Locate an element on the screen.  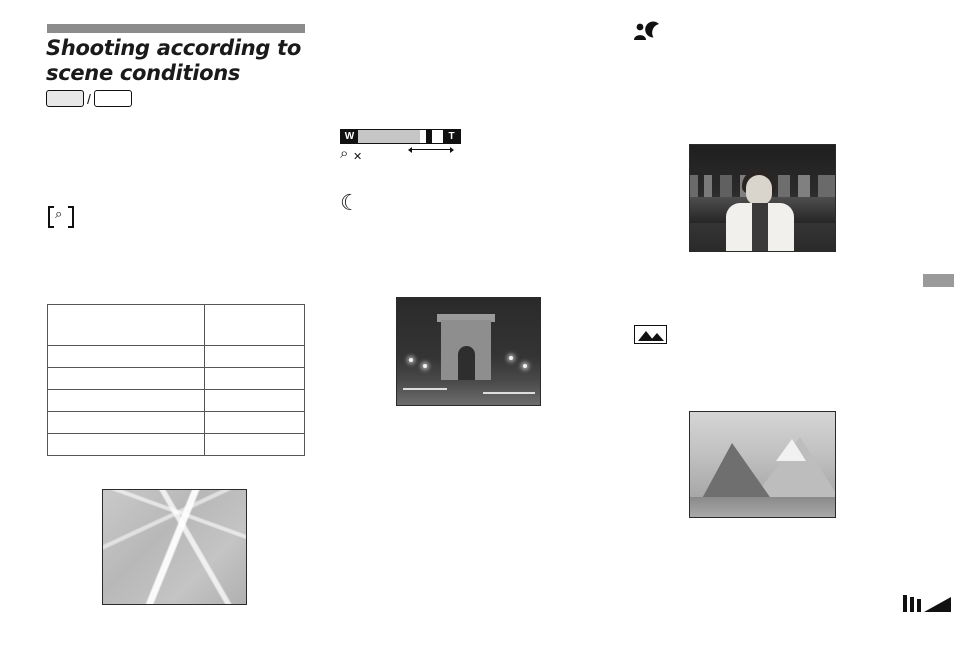
zoom-fill is located at coordinates (389, 136).